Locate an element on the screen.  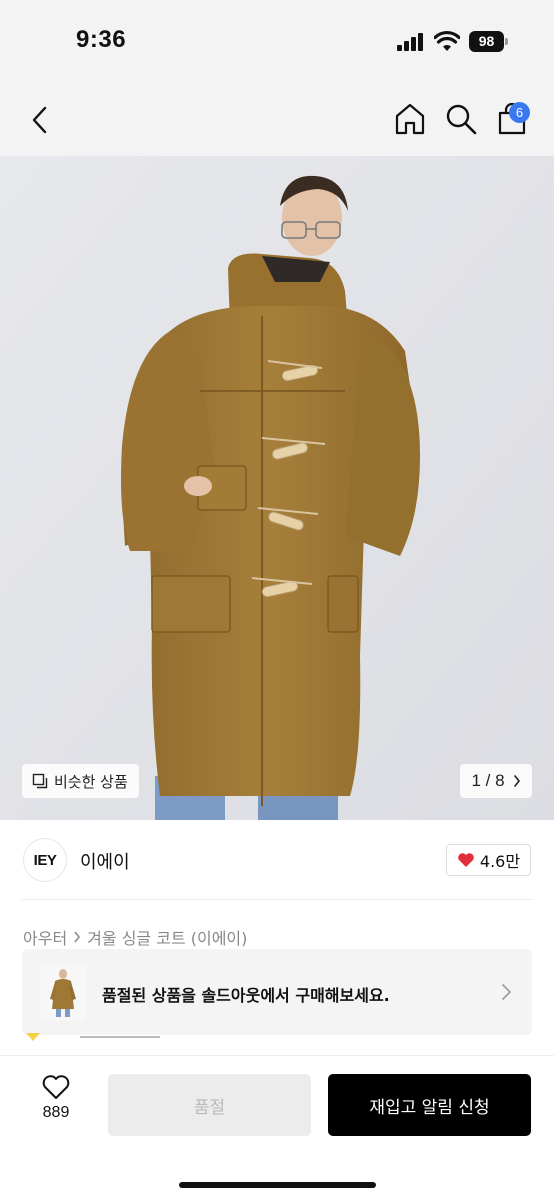
image-pager: 1 / 8 is located at coordinates (496, 781).